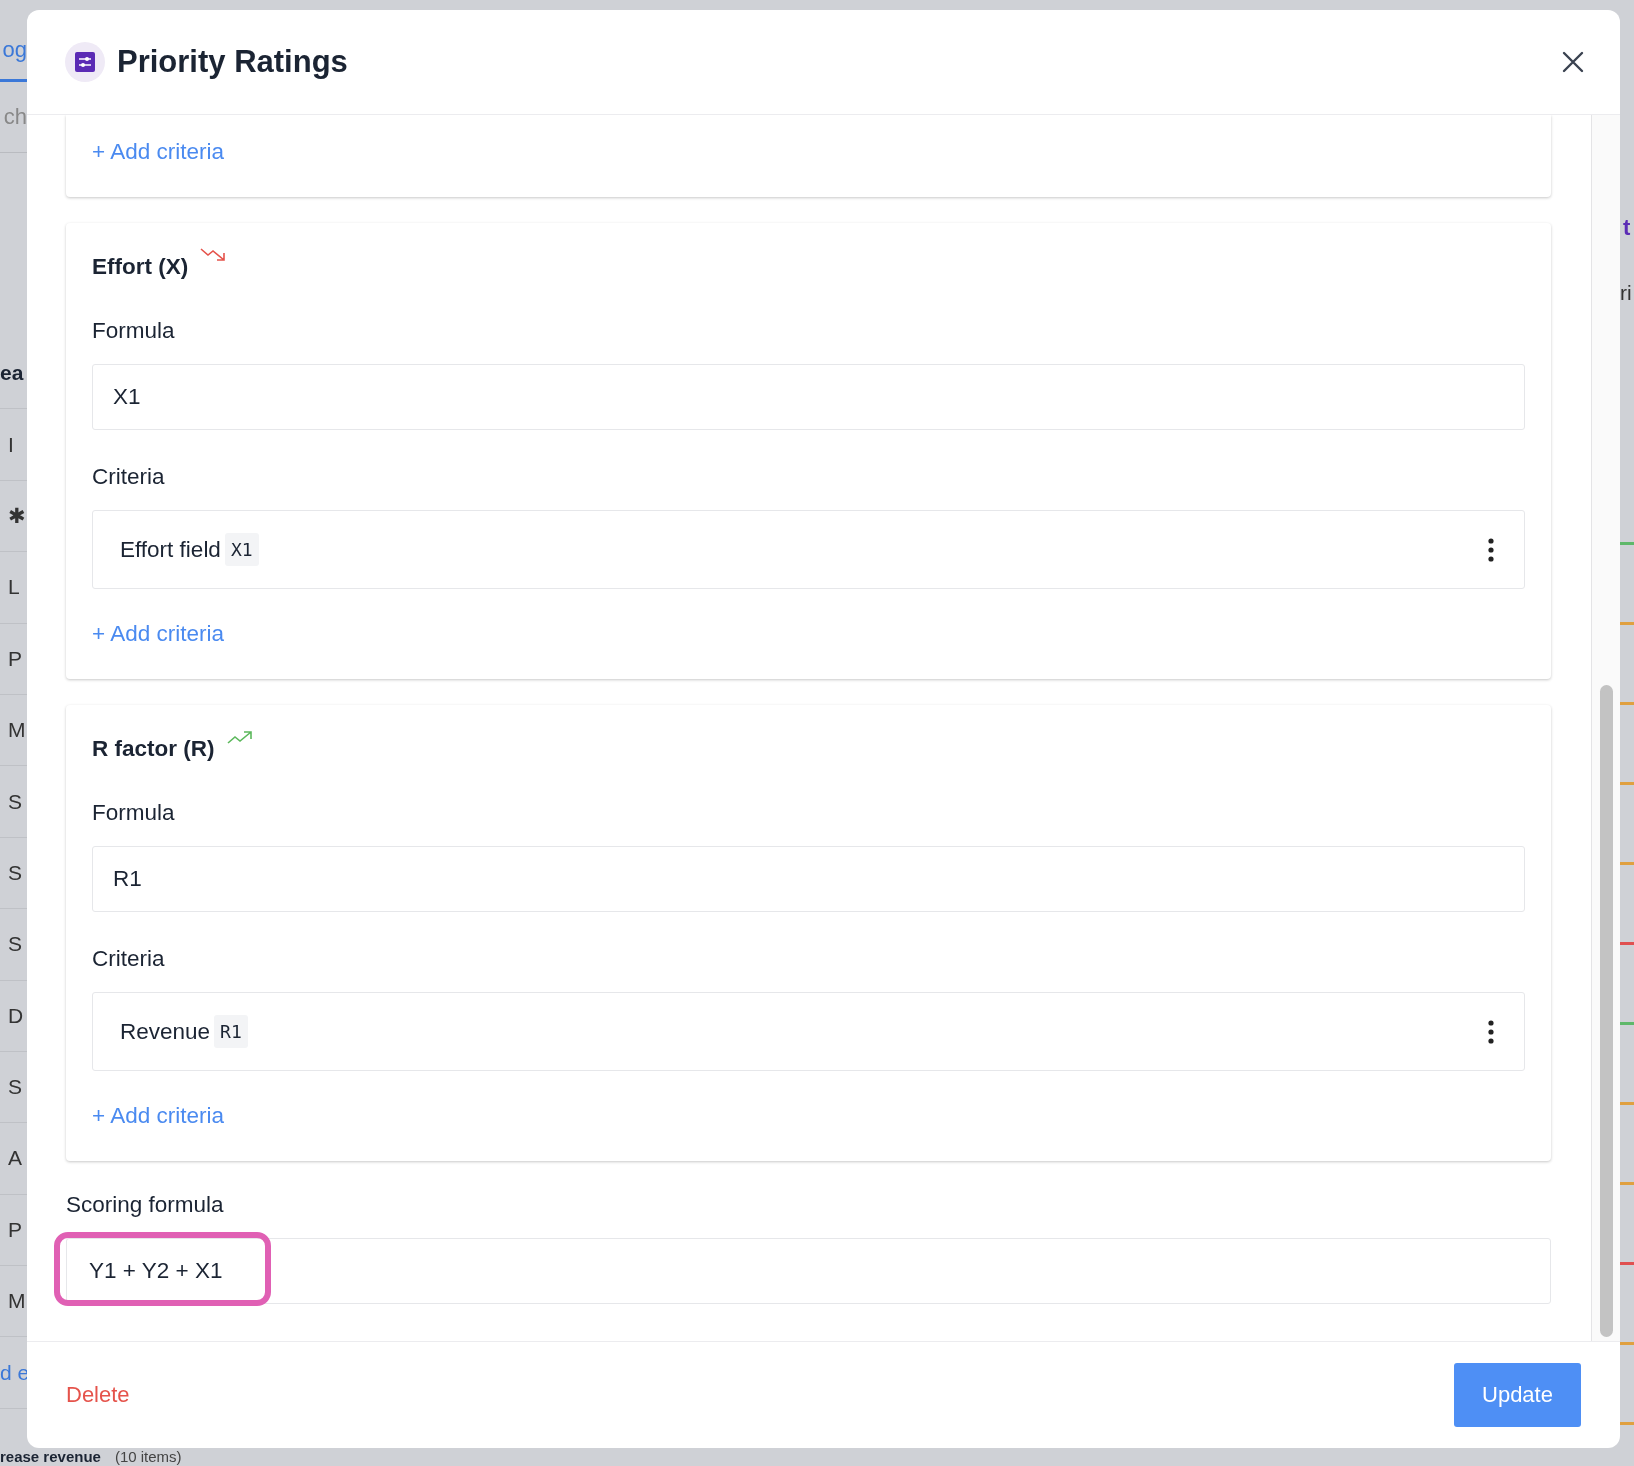  Describe the element at coordinates (808, 879) in the screenshot. I see `formula-field: R1` at that location.